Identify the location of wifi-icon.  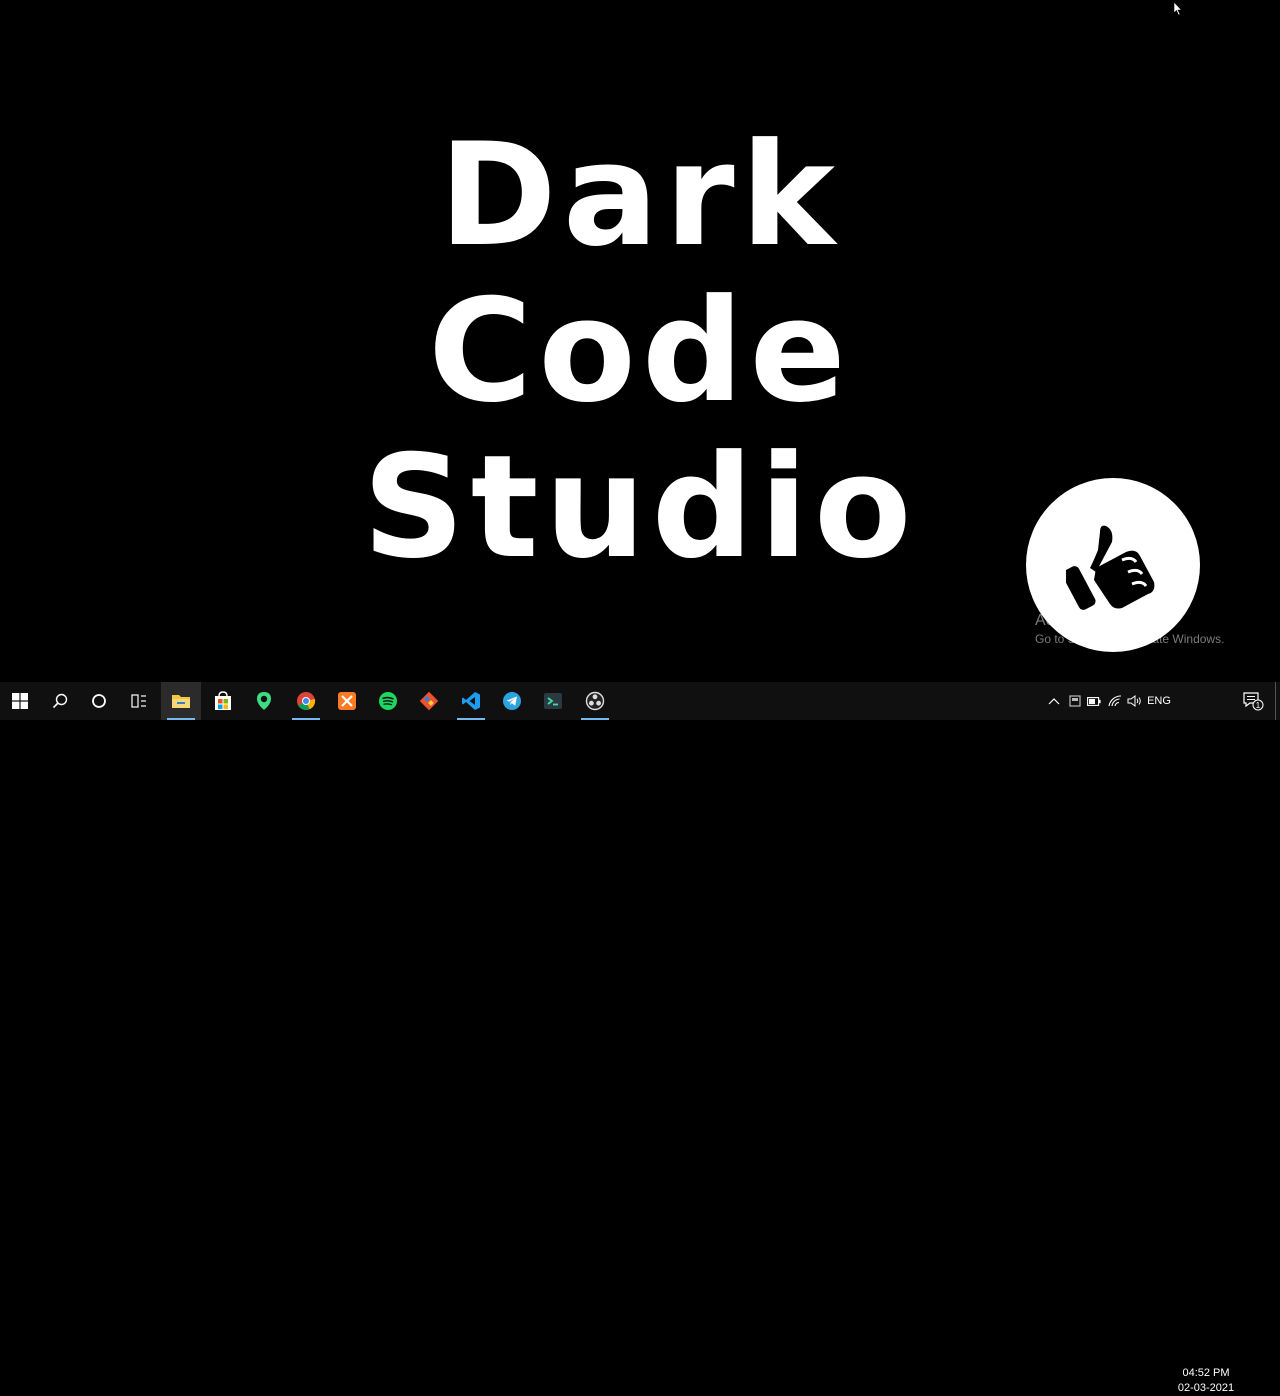
(1115, 701).